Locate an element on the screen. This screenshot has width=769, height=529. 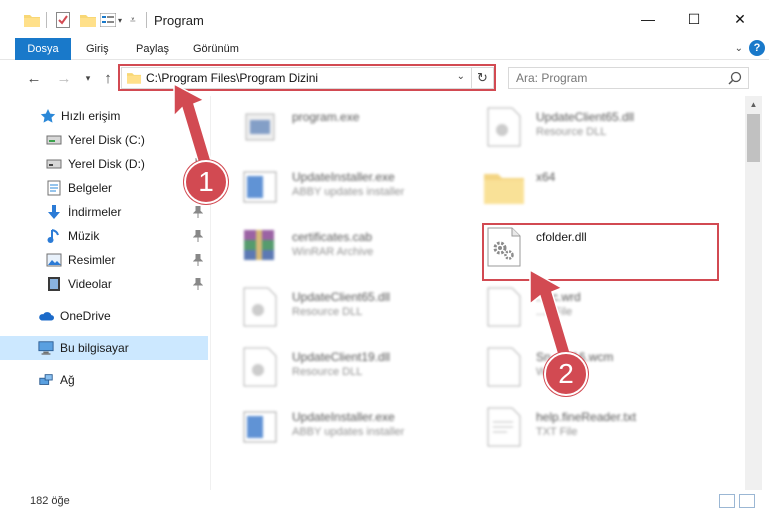
computer-icon is located at coordinates (46, 348).